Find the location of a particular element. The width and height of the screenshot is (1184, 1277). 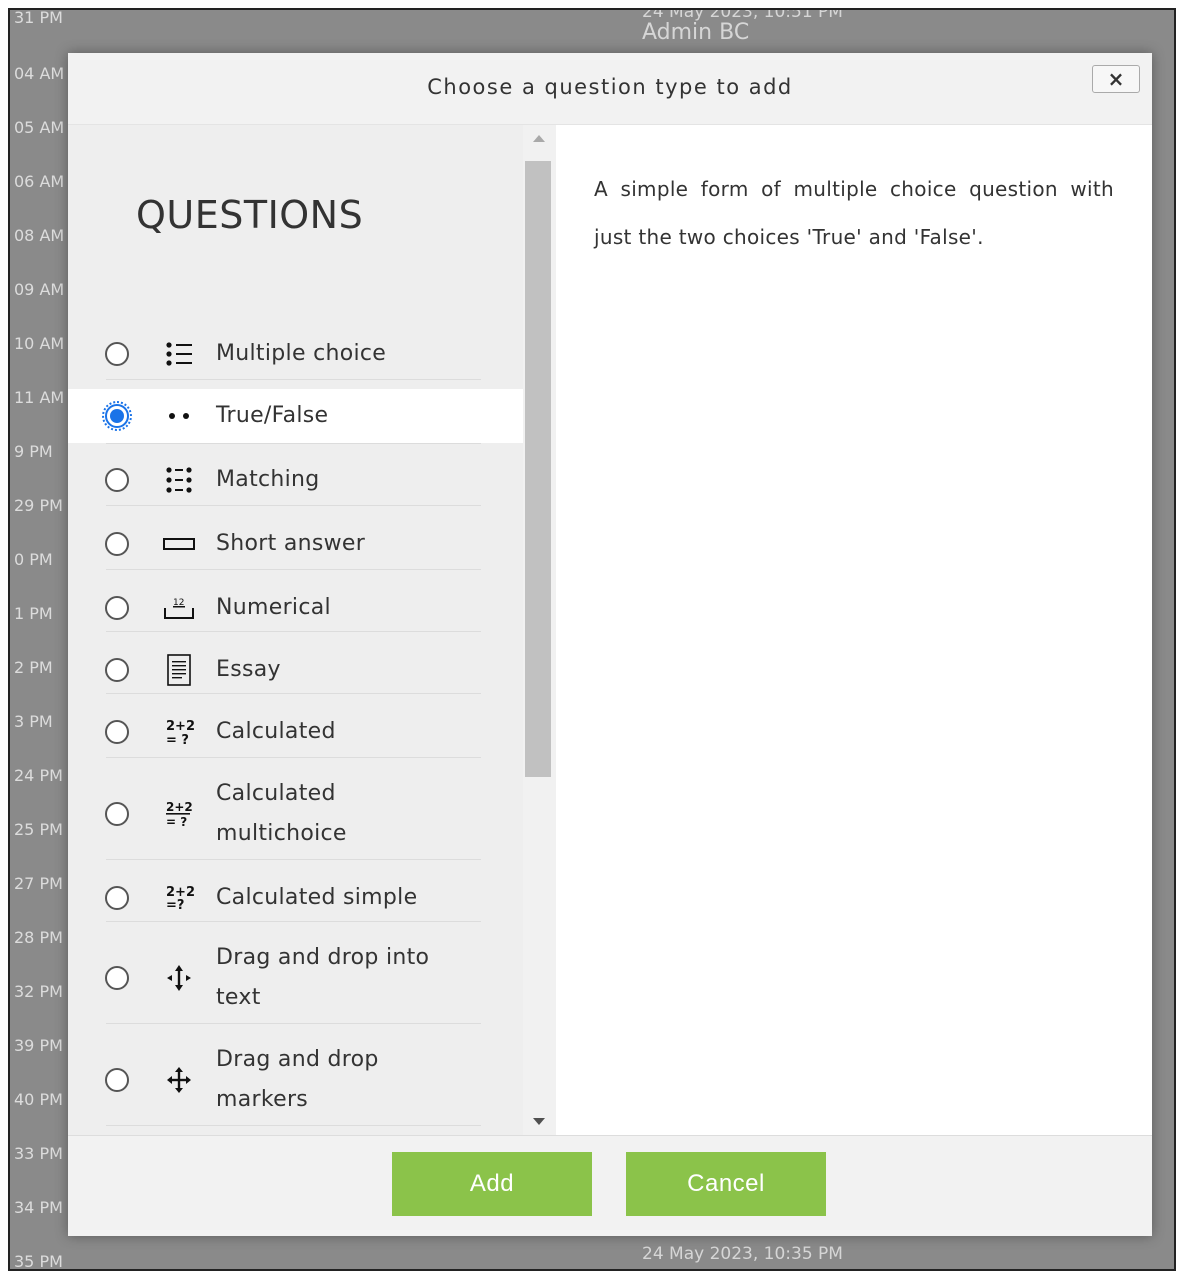

question-type-label: Short answer is located at coordinates (291, 543).